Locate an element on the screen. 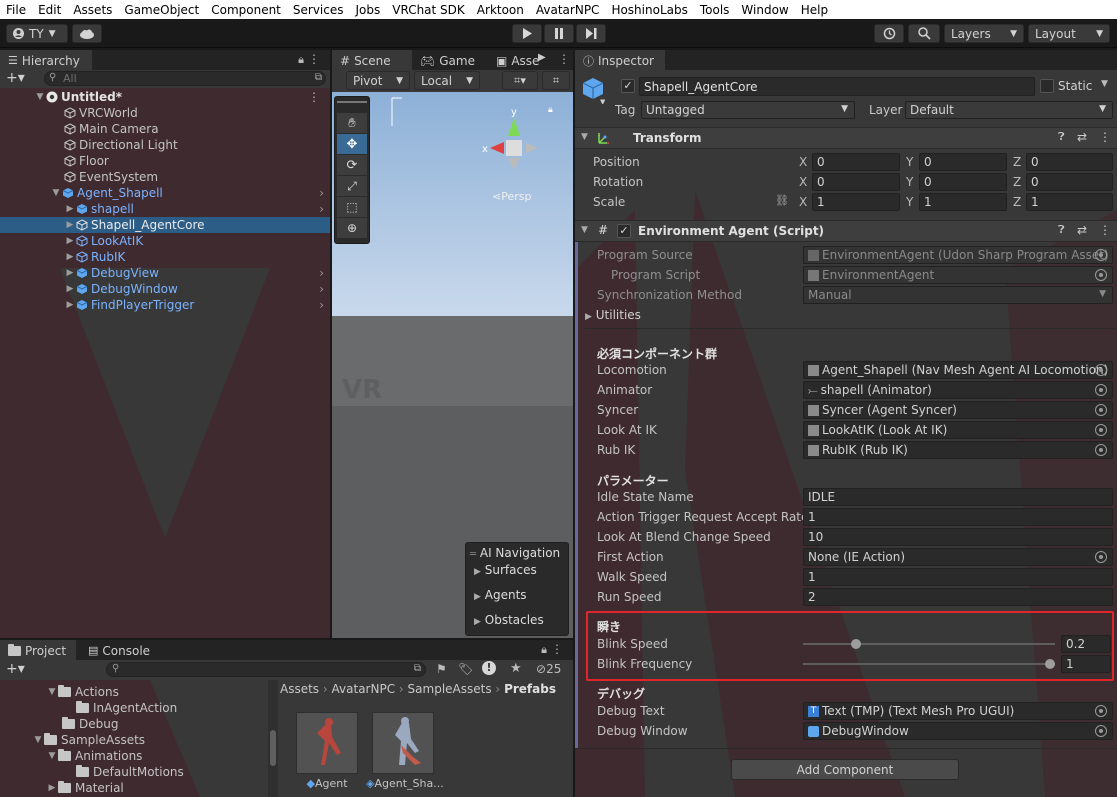 The image size is (1117, 797). ai-nav-obstacles: ▶ Obstacles is located at coordinates (509, 620).